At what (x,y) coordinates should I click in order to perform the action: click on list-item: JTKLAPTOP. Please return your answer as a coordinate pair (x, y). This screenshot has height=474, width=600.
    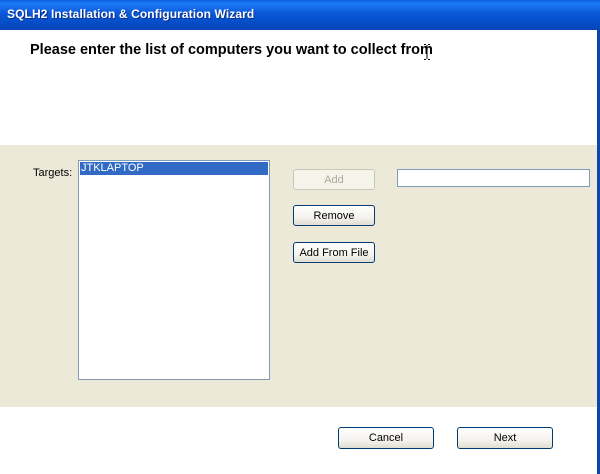
    Looking at the image, I should click on (174, 168).